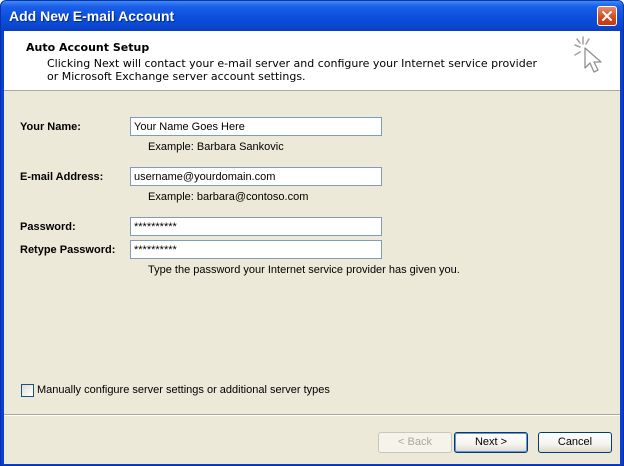  Describe the element at coordinates (27, 390) in the screenshot. I see `manual-config-checkbox` at that location.